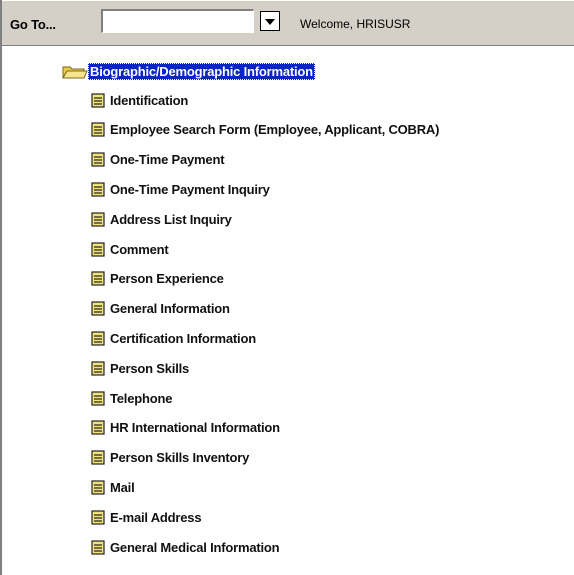  Describe the element at coordinates (139, 249) in the screenshot. I see `tree-item-label: Comment` at that location.